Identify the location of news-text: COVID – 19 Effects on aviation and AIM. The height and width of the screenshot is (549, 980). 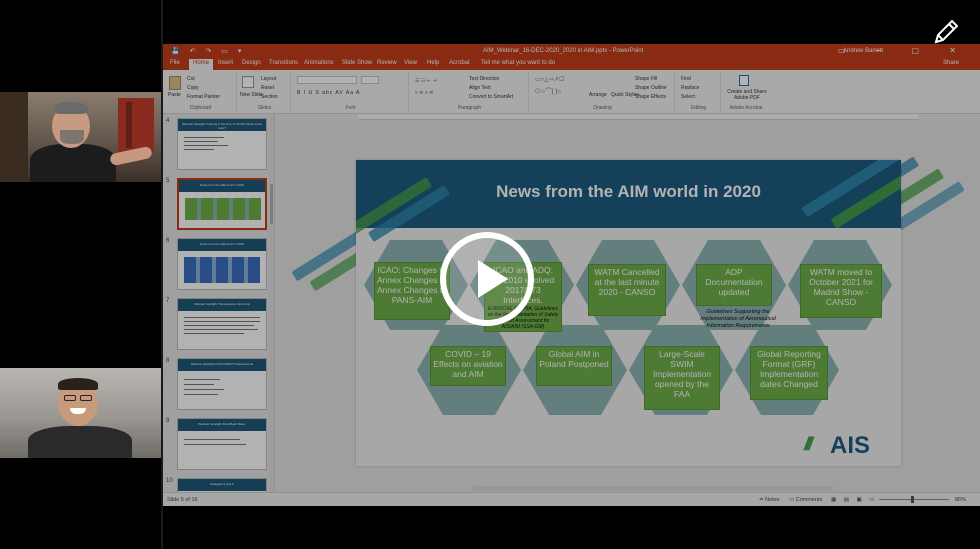
(468, 364).